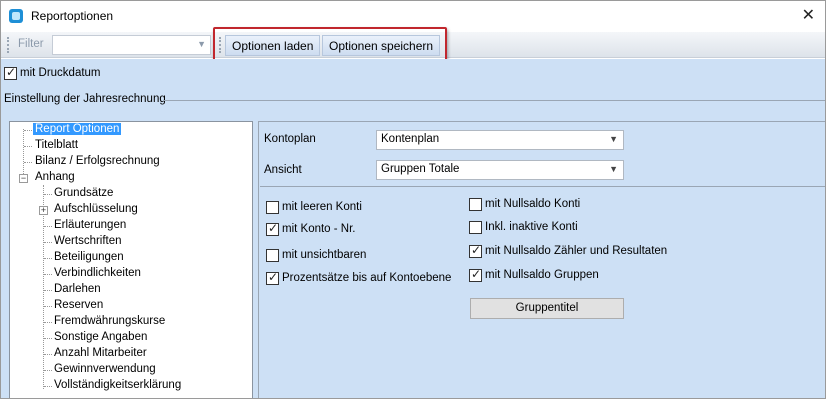  Describe the element at coordinates (547, 308) in the screenshot. I see `group-title-button: Gruppentitel` at that location.